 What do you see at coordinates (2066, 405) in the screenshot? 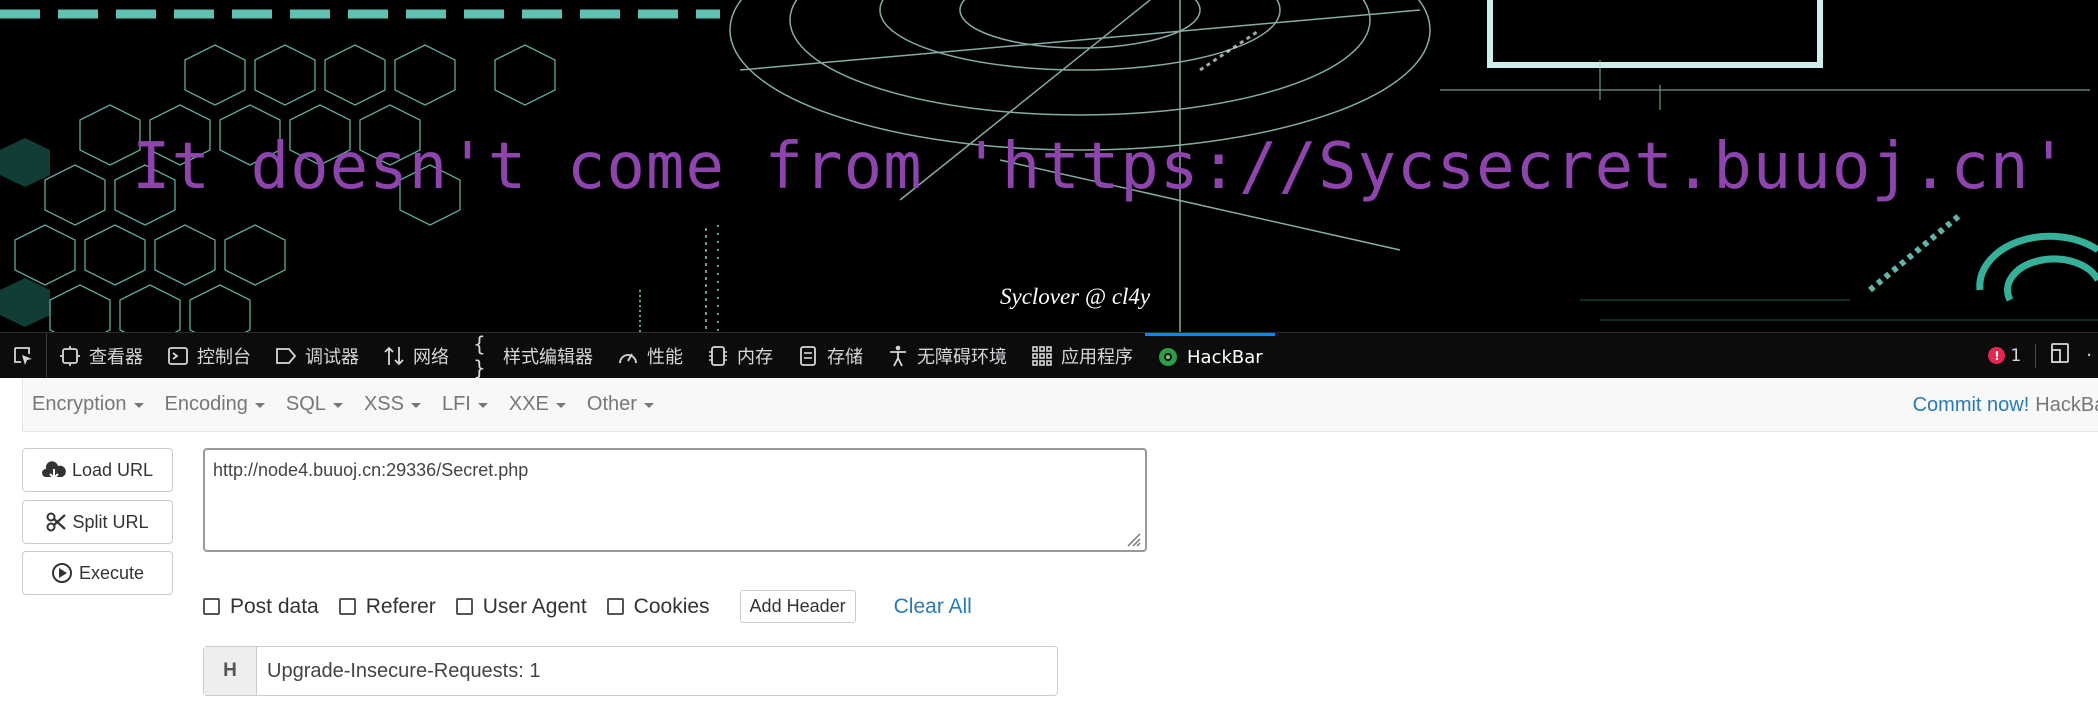
I see `hackbar-brand: HackBar` at bounding box center [2066, 405].